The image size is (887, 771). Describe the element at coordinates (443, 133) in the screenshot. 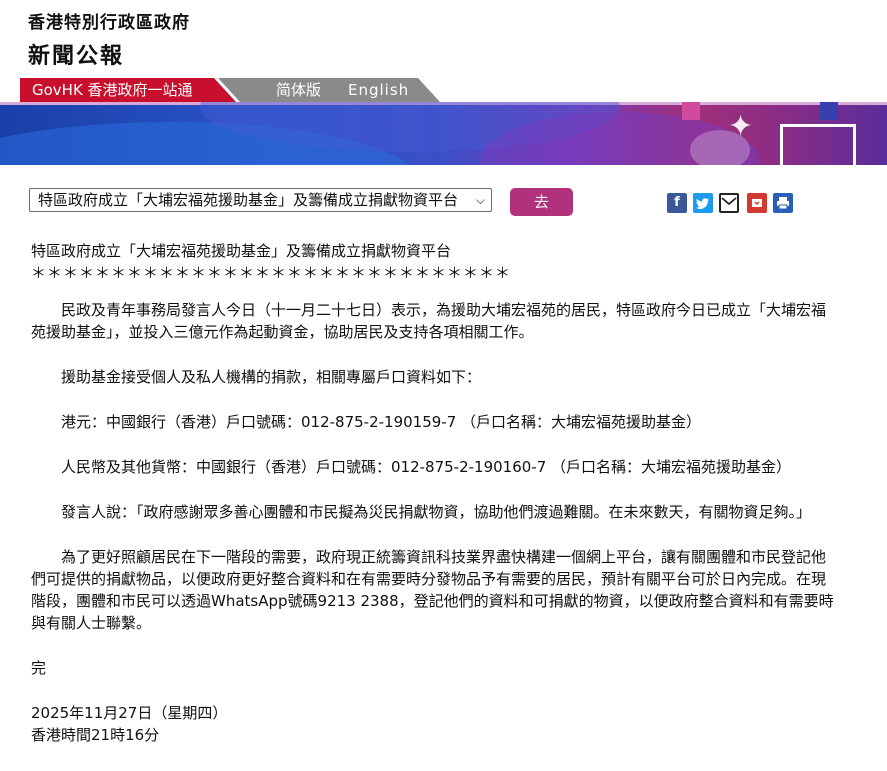

I see `decorative-banner: ✦` at that location.